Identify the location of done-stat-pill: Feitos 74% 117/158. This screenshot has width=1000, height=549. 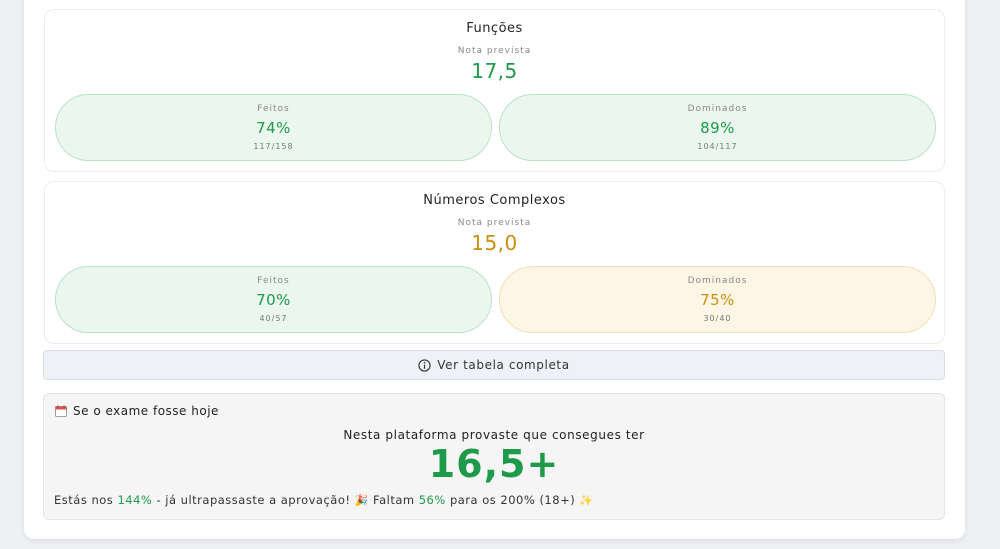
(273, 127).